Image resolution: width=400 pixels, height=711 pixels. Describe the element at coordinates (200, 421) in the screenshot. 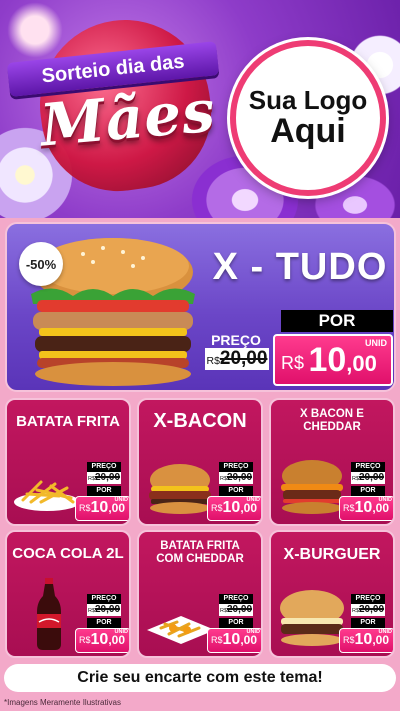

I see `product-name: X-BACON` at that location.